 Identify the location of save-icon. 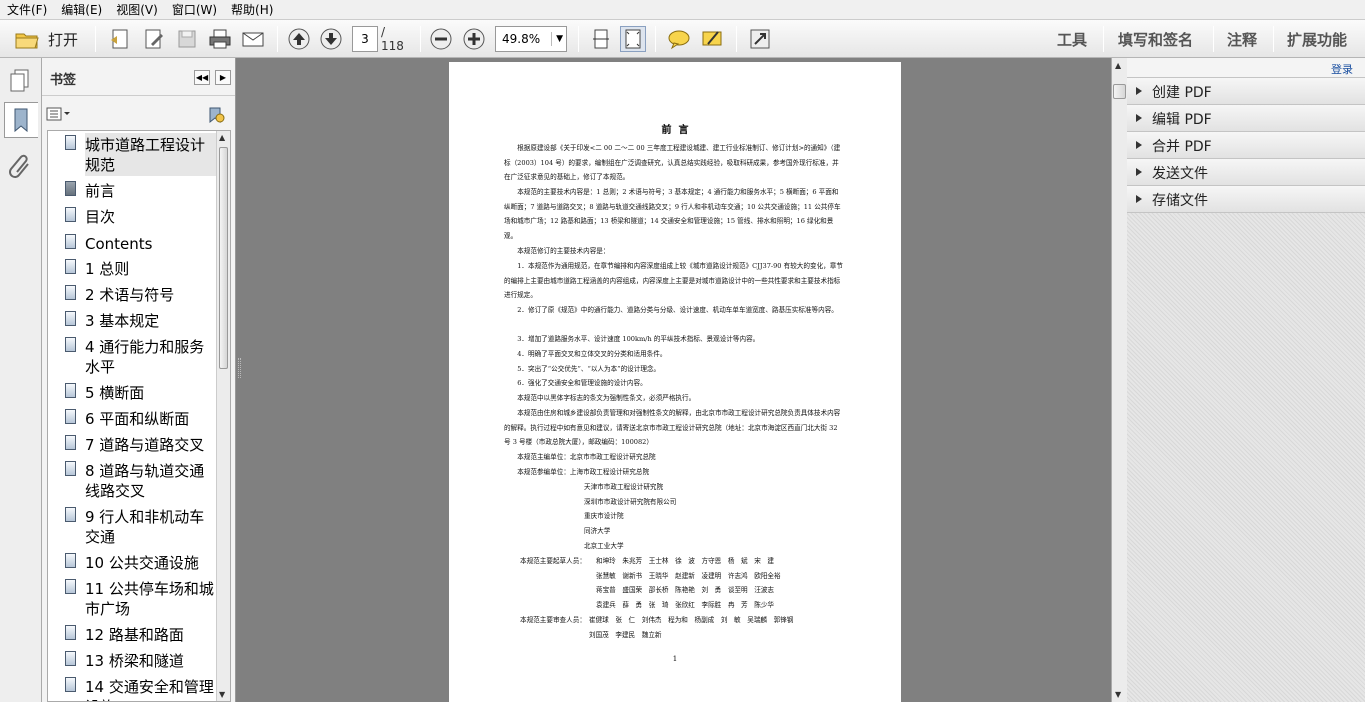
(187, 39).